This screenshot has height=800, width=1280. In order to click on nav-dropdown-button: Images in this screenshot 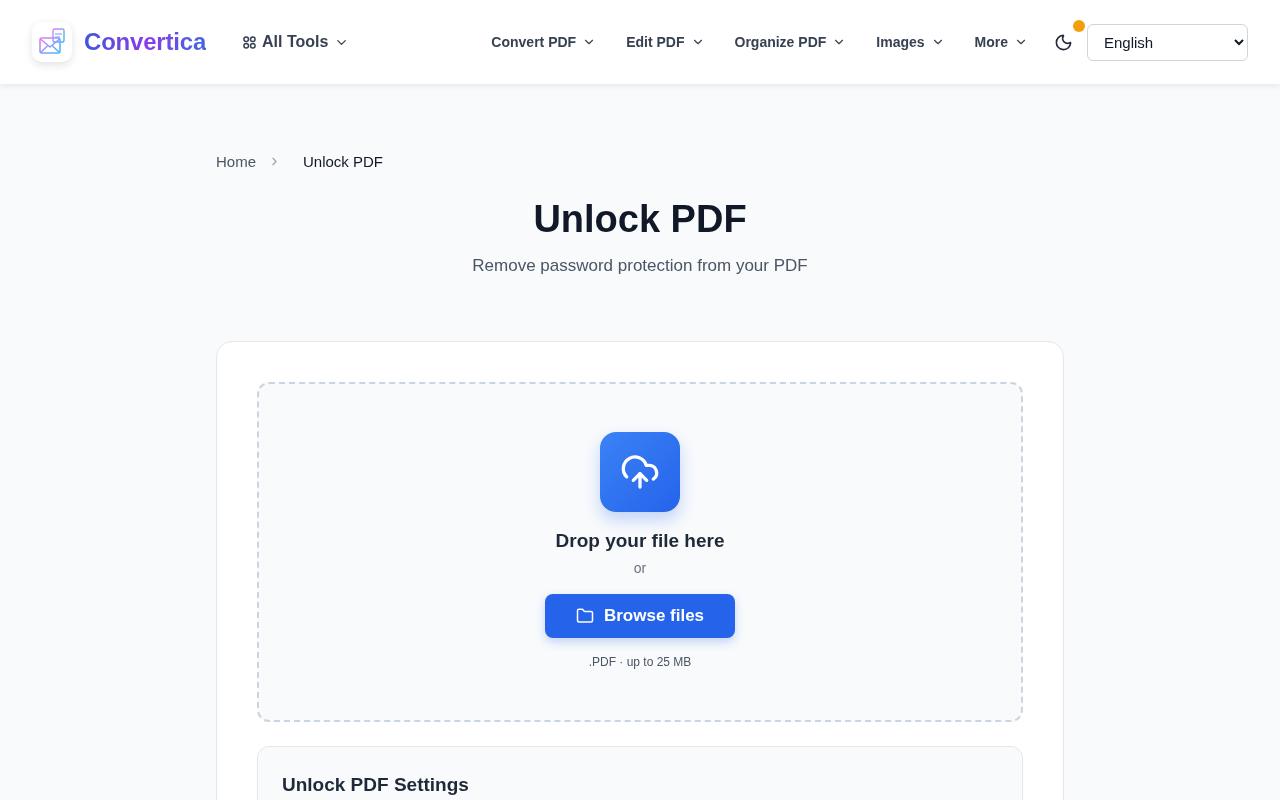, I will do `click(910, 42)`.